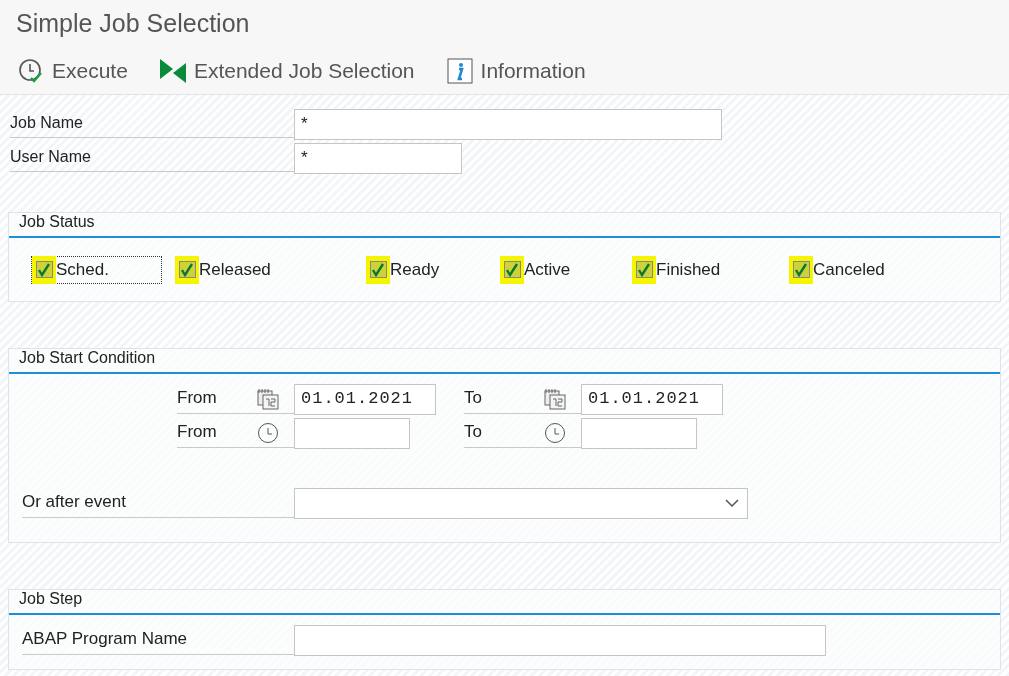 Image resolution: width=1009 pixels, height=676 pixels. I want to click on toolbar-button: Execute, so click(73, 70).